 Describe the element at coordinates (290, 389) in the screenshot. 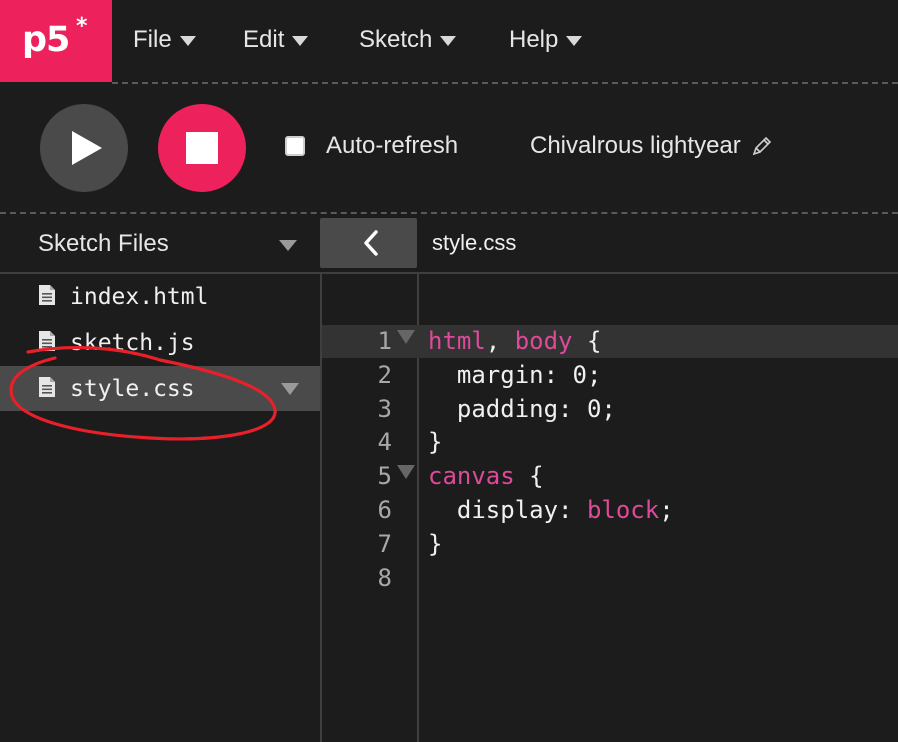

I see `file-options-icon` at that location.